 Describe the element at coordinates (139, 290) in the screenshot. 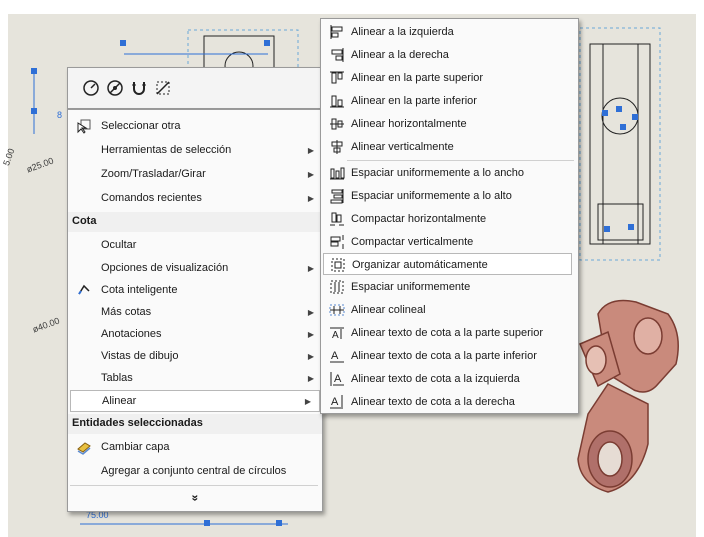

I see `menu-item-label: Cota inteligente` at that location.